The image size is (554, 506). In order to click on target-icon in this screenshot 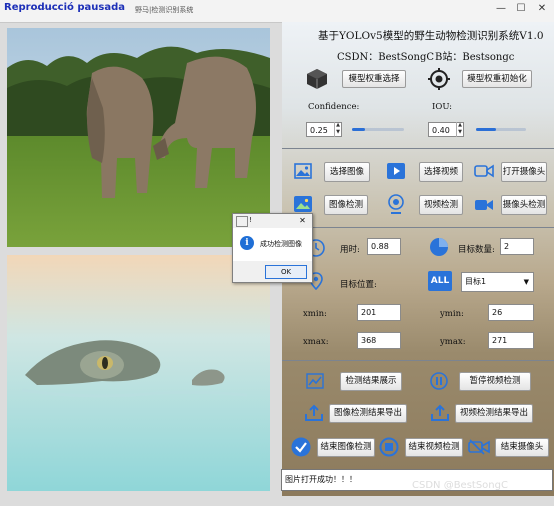, I will do `click(439, 79)`.